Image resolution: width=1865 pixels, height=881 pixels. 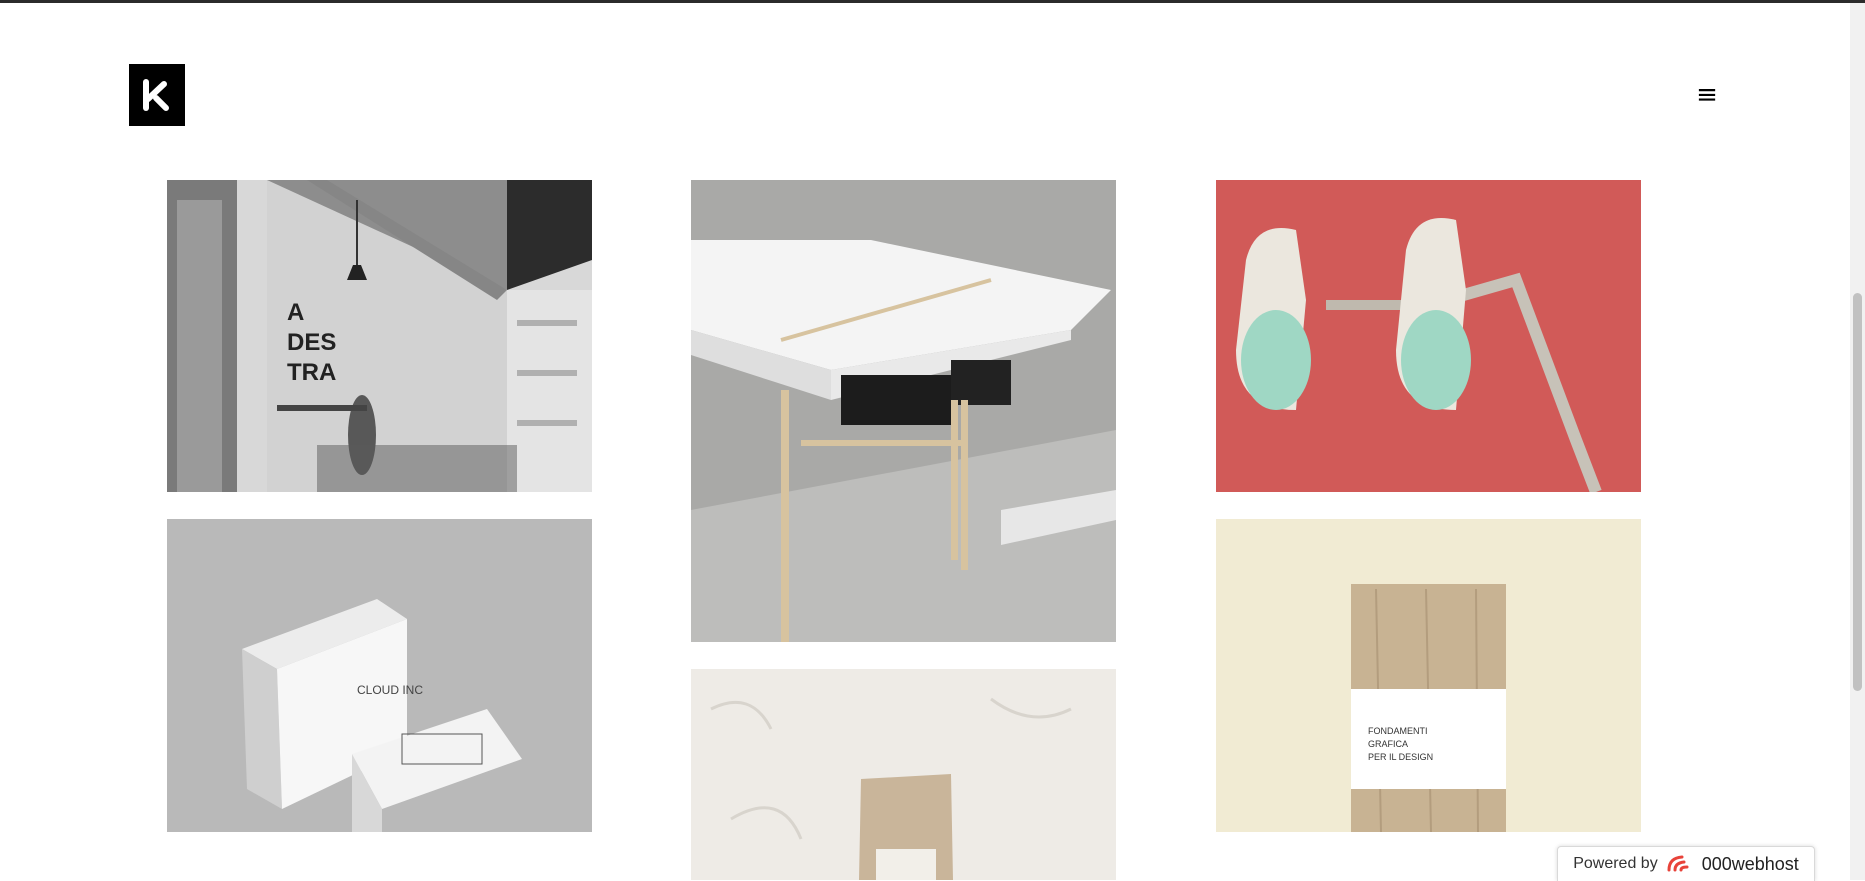 What do you see at coordinates (1707, 95) in the screenshot?
I see `hamburger-menu-icon: ≡` at bounding box center [1707, 95].